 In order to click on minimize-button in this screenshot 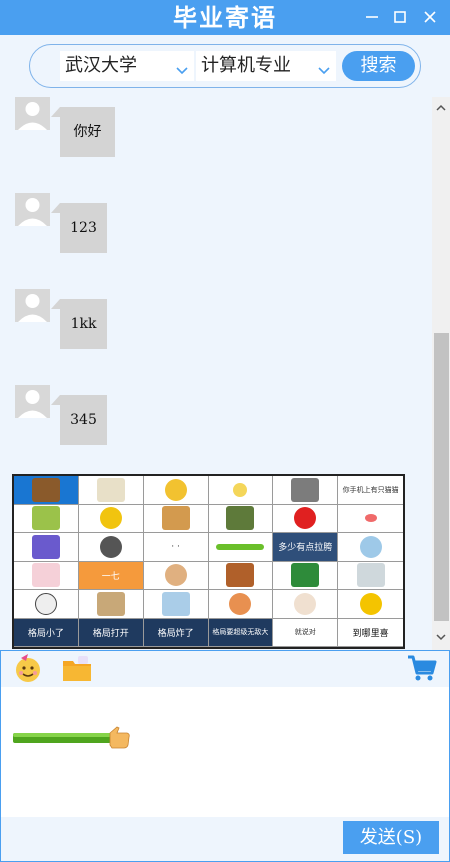, I will do `click(372, 17)`.